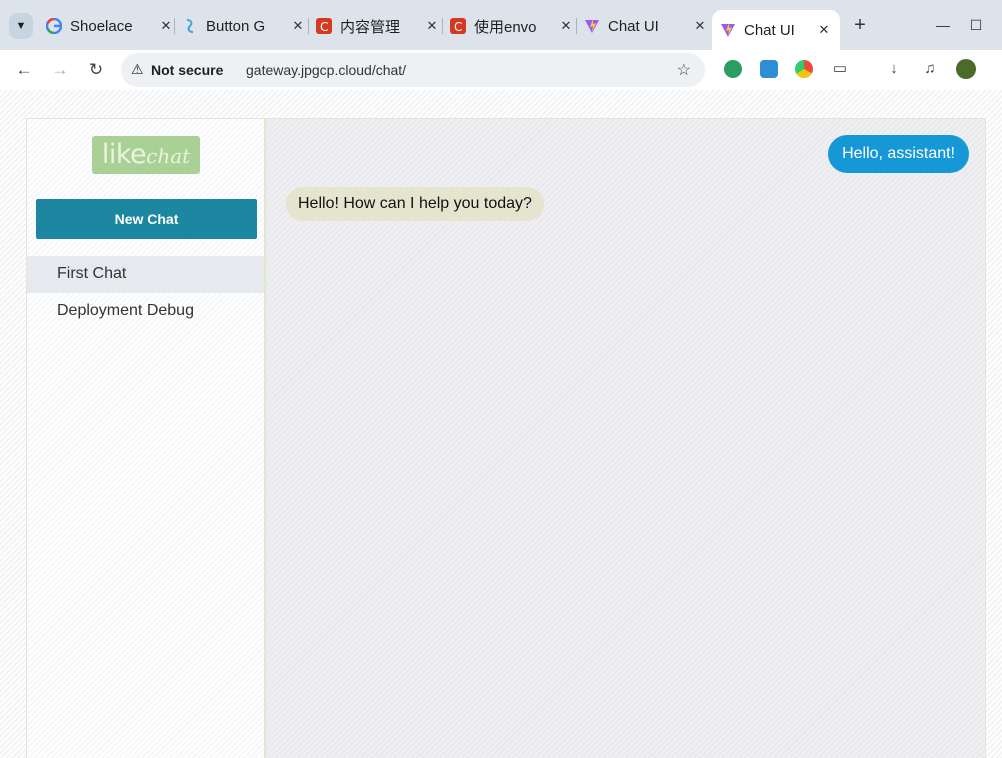 The height and width of the screenshot is (758, 1002). Describe the element at coordinates (943, 25) in the screenshot. I see `minimize-button: —` at that location.